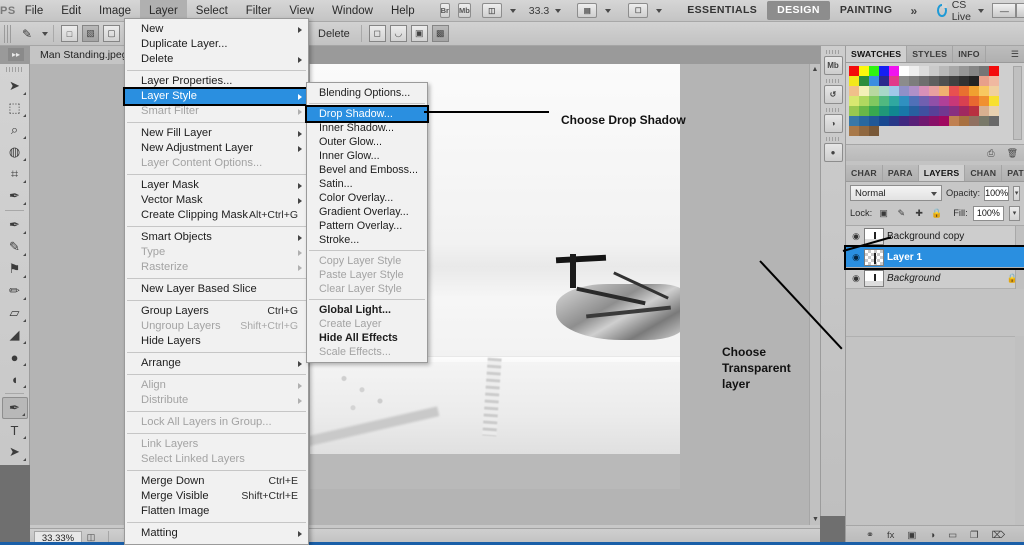 The height and width of the screenshot is (545, 1024). I want to click on fill-input: 100%, so click(988, 213).